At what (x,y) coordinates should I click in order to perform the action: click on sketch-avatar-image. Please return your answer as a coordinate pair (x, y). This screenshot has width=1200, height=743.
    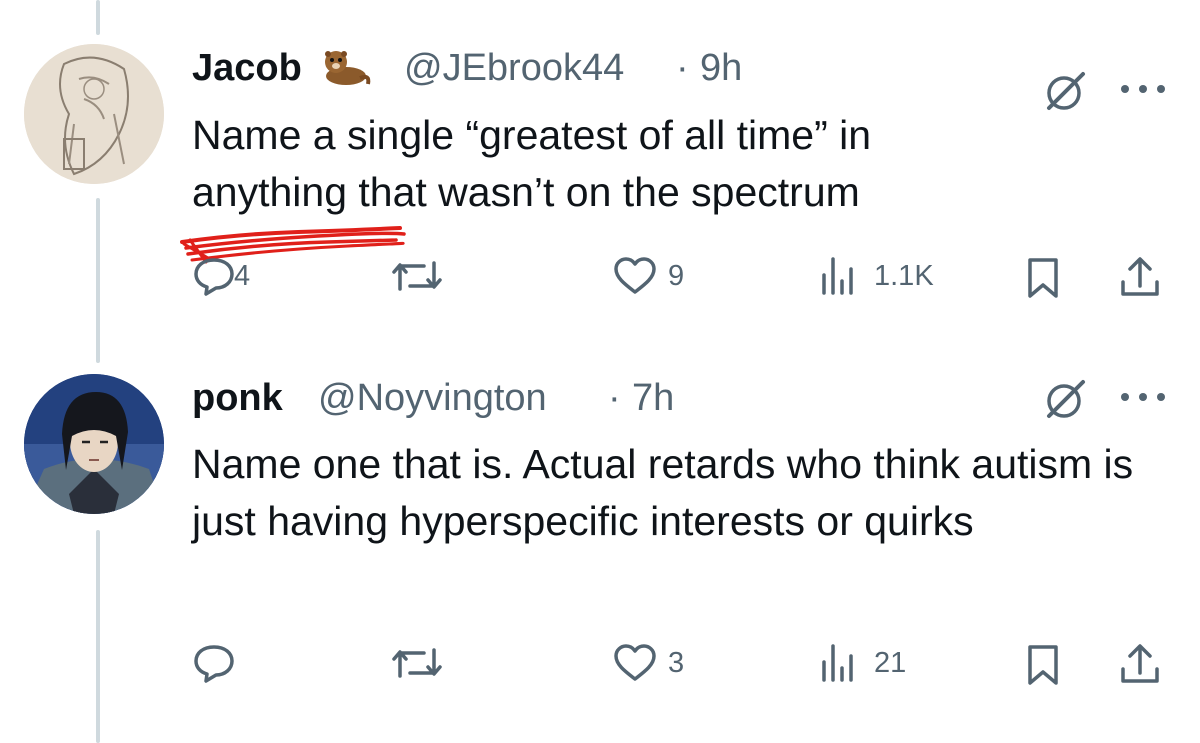
    Looking at the image, I should click on (94, 114).